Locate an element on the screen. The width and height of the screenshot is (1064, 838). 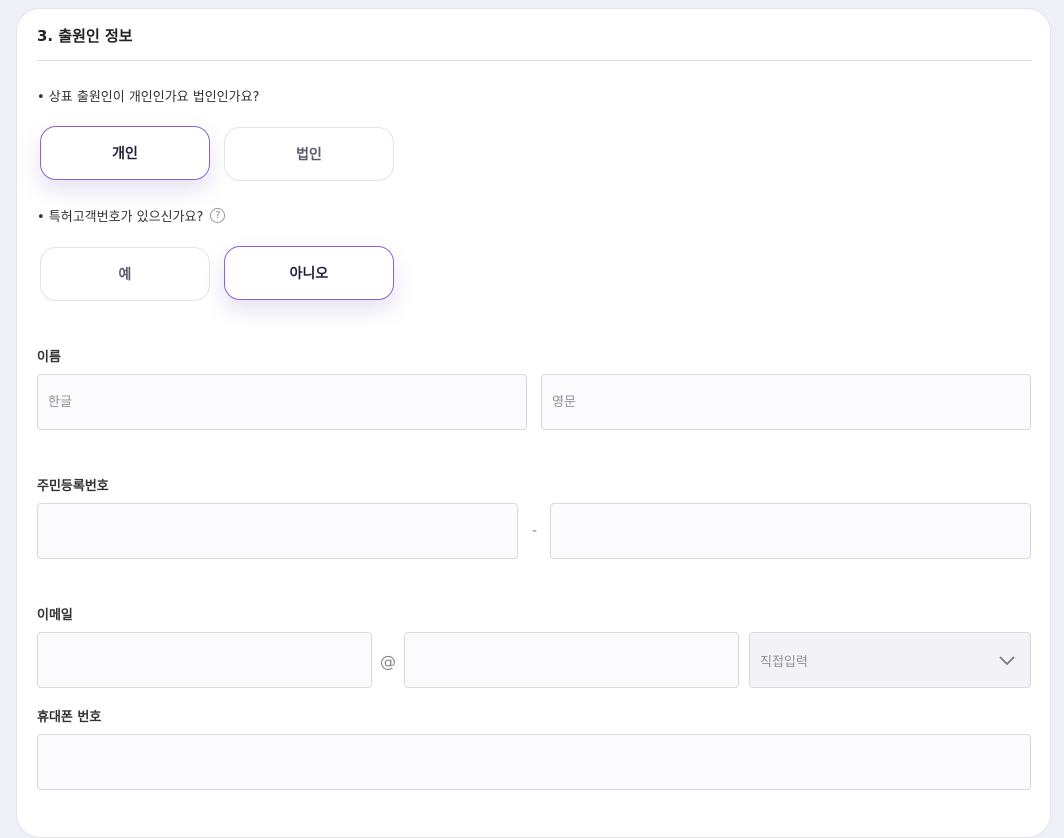
email-label: 이메일 is located at coordinates (55, 615).